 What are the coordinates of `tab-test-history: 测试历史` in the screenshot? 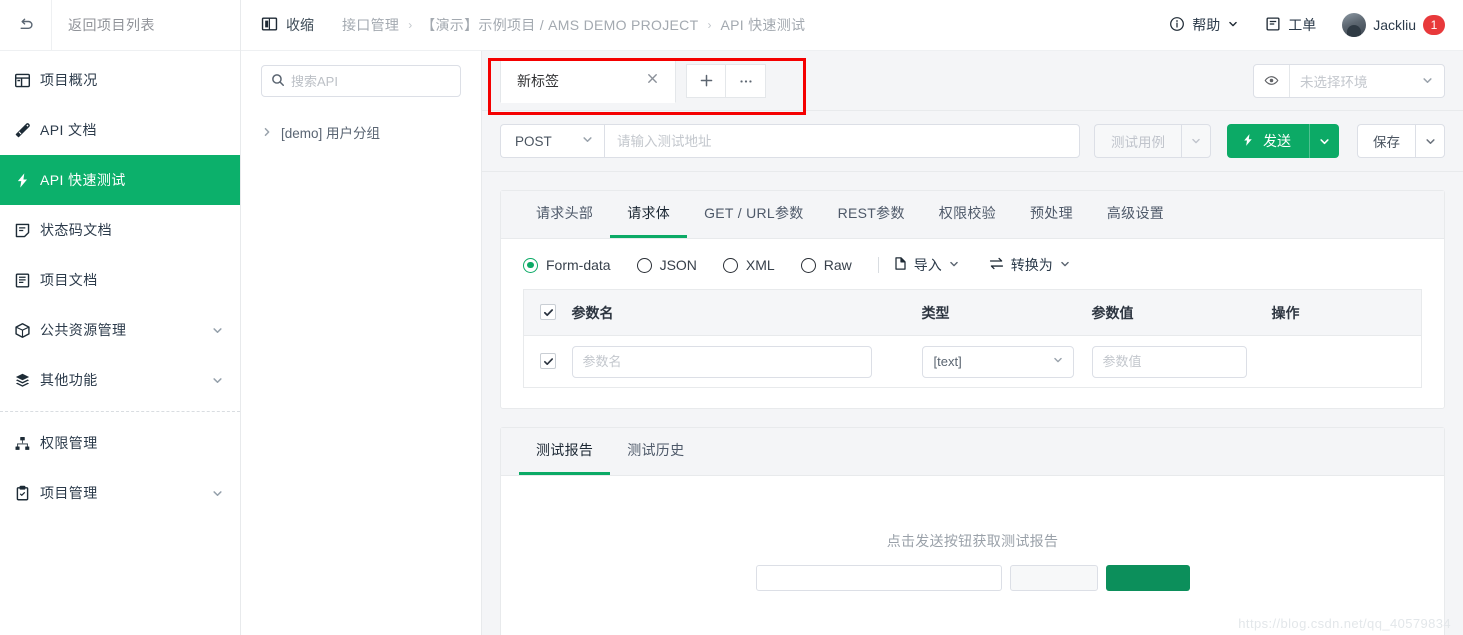 It's located at (655, 451).